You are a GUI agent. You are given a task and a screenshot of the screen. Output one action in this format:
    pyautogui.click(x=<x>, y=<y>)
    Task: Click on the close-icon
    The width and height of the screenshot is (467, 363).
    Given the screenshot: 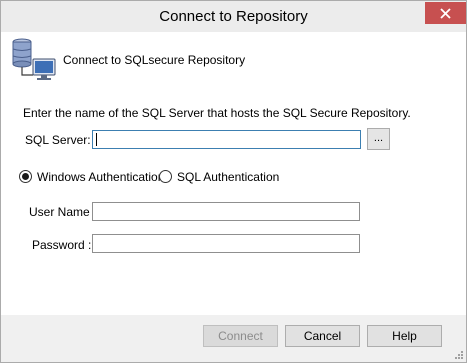 What is the action you would take?
    pyautogui.click(x=445, y=13)
    